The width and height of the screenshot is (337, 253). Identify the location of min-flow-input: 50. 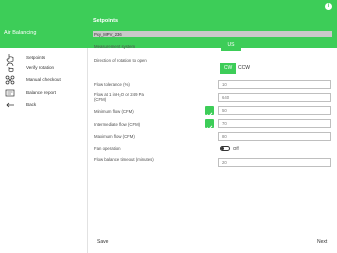
(274, 110).